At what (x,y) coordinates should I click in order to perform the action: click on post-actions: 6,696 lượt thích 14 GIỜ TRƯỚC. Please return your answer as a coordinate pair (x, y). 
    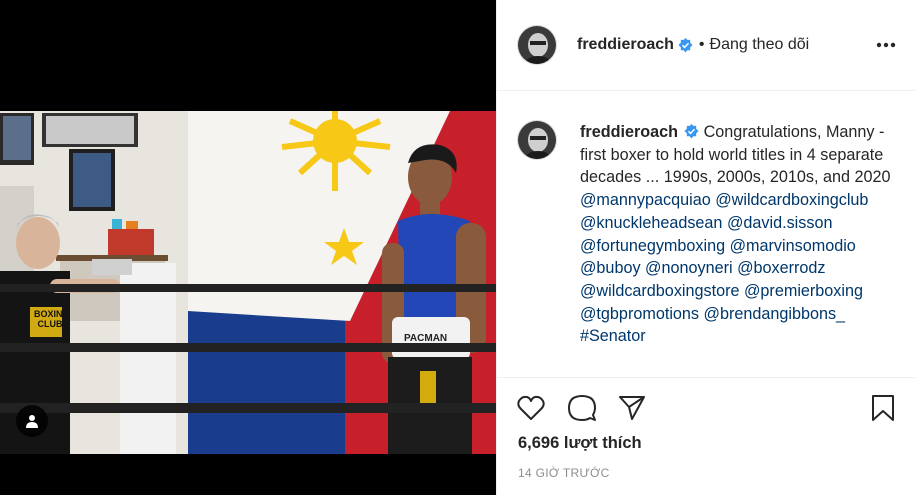
    Looking at the image, I should click on (706, 436).